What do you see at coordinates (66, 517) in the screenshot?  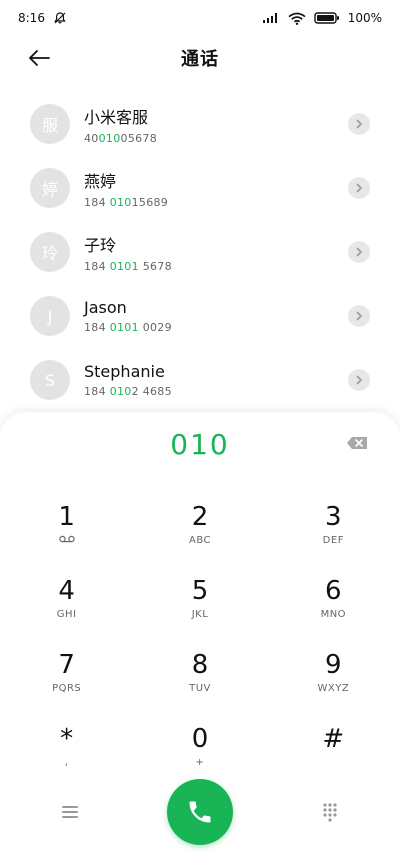 I see `key-digit: 1` at bounding box center [66, 517].